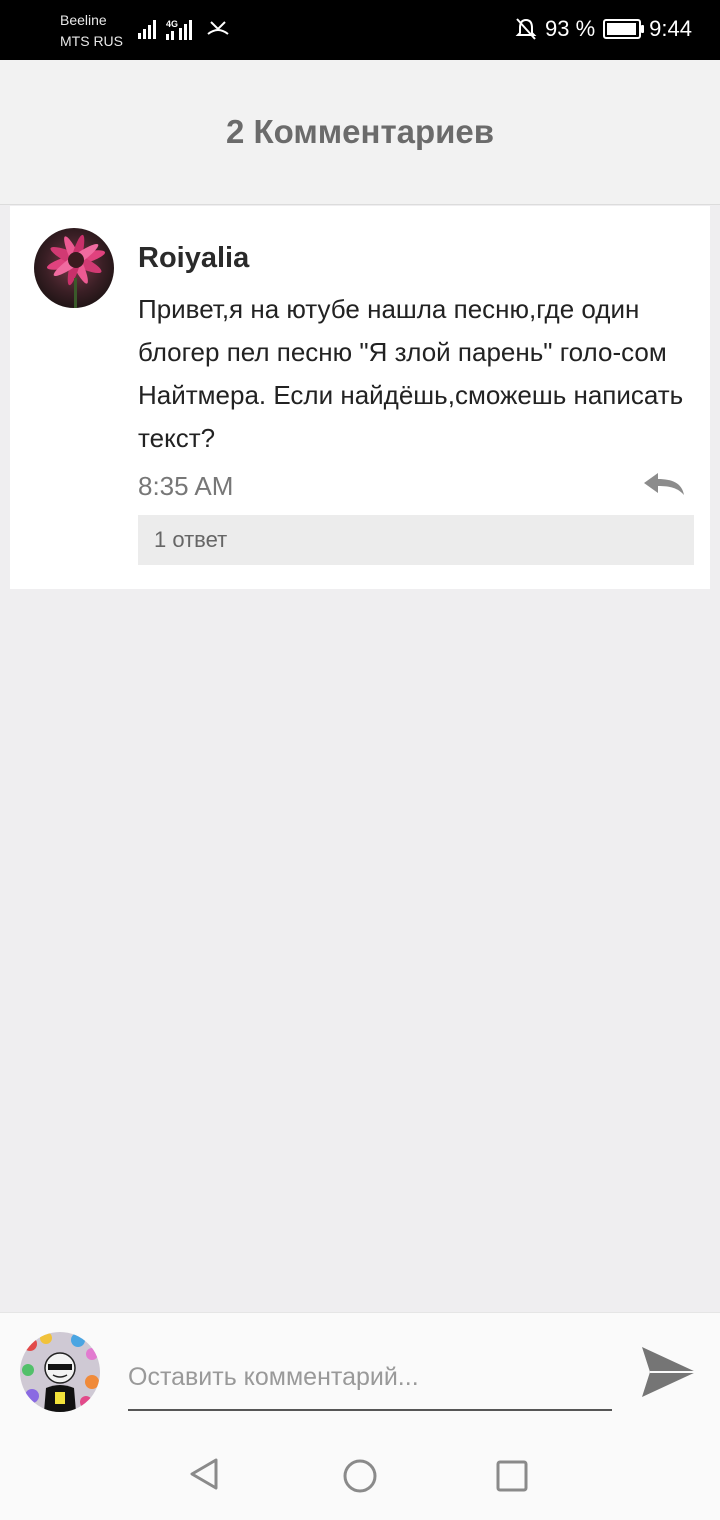 The image size is (720, 1520). What do you see at coordinates (147, 29) in the screenshot?
I see `signal-icon` at bounding box center [147, 29].